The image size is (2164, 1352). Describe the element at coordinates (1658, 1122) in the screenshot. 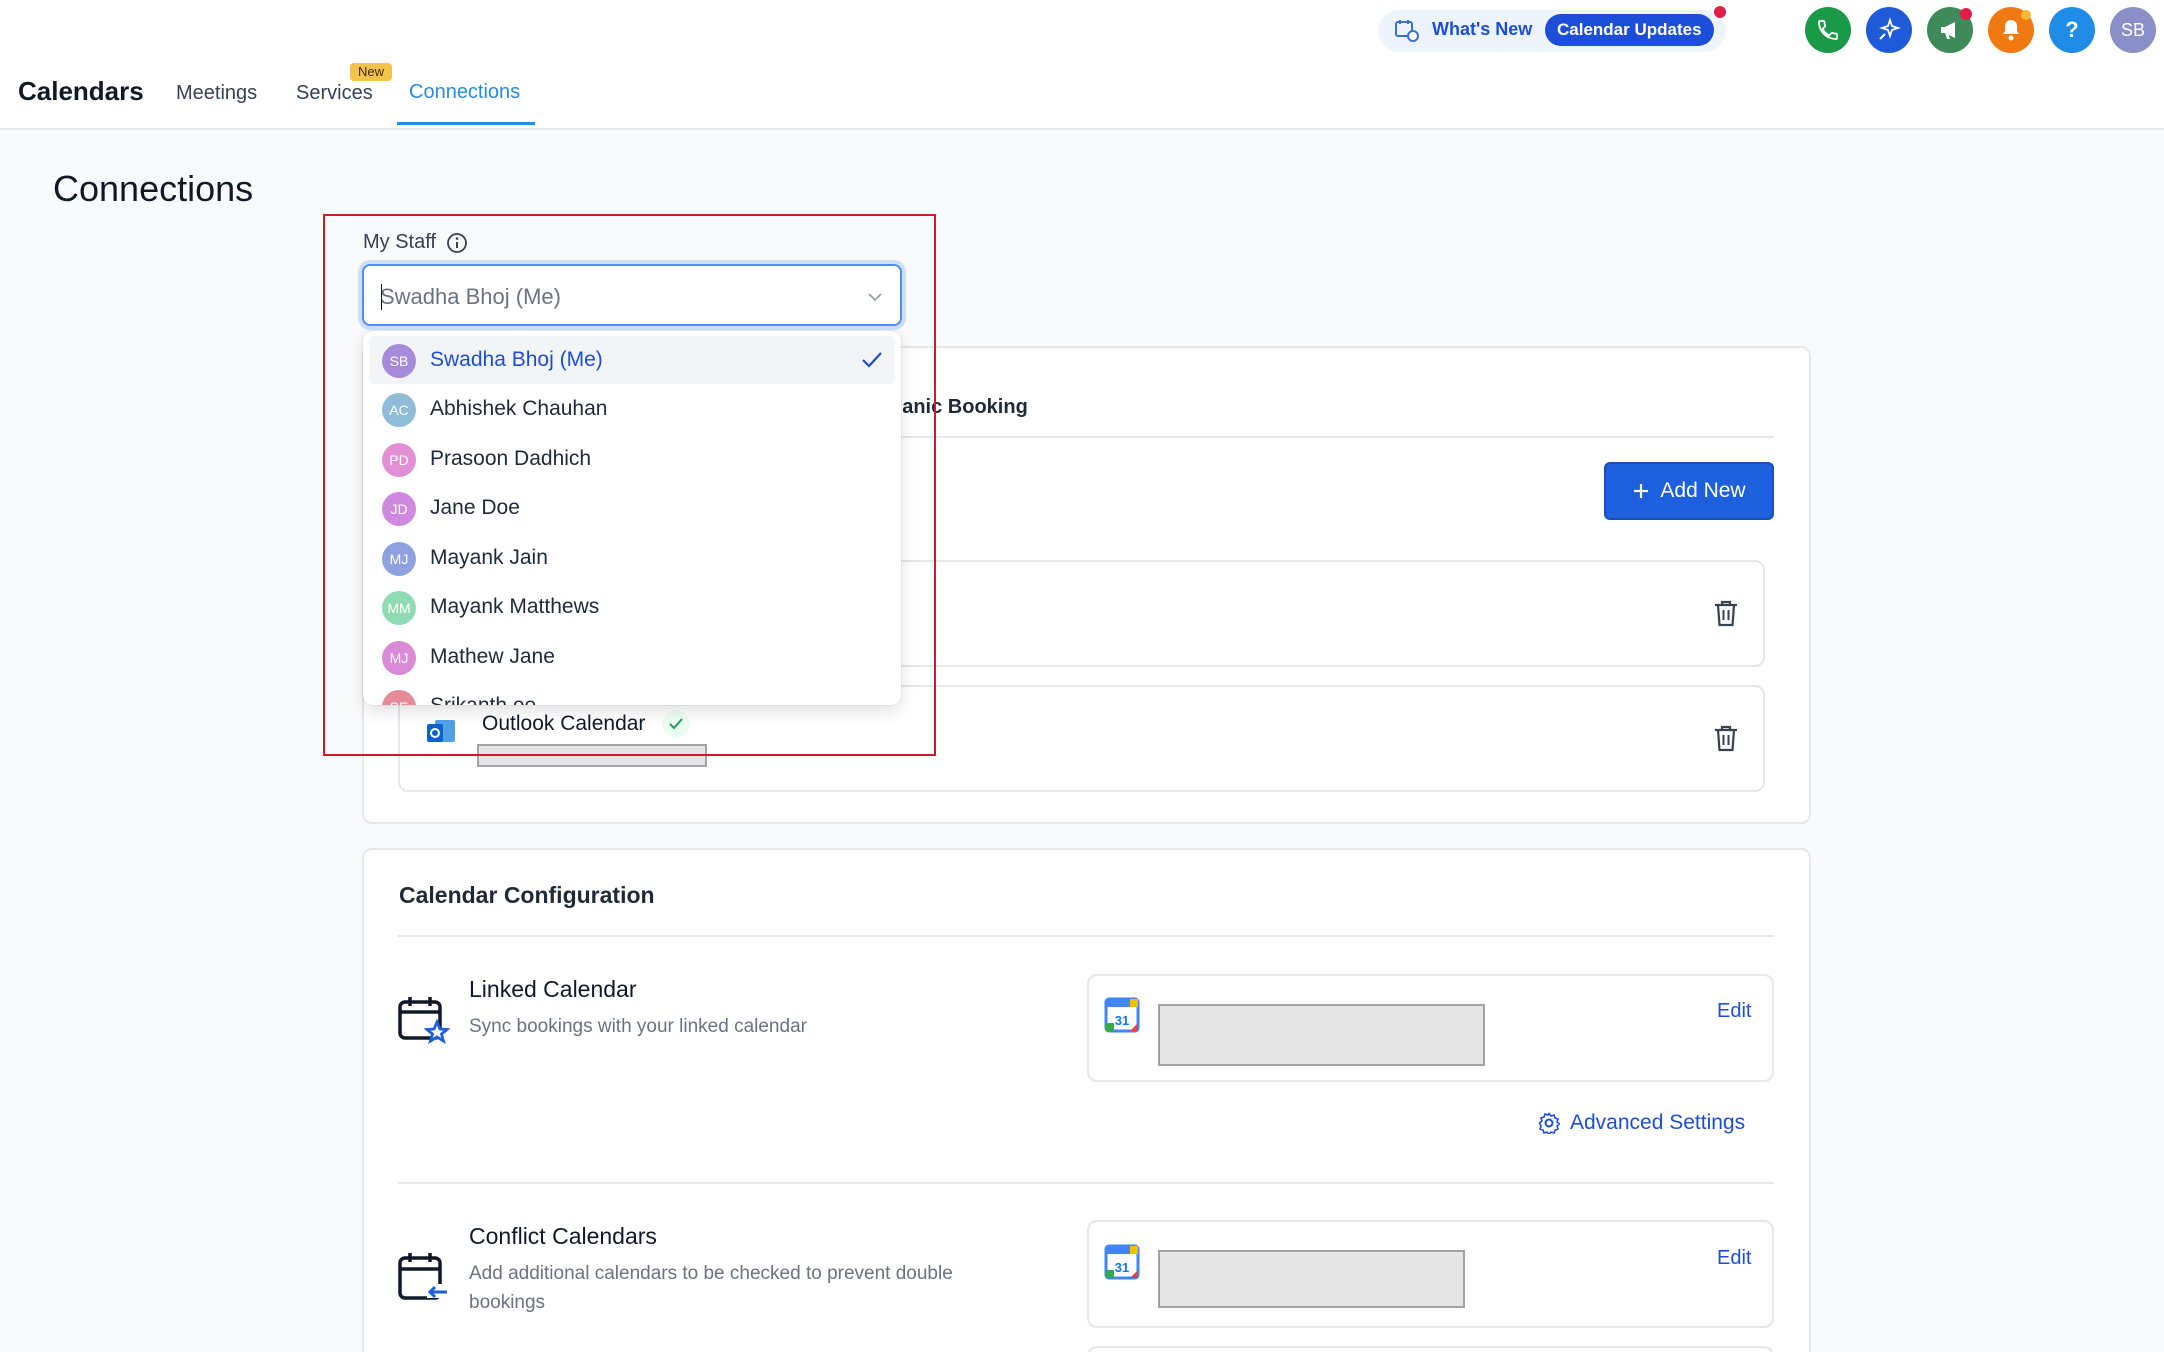

I see `advanced-settings-label: Advanced Settings` at that location.